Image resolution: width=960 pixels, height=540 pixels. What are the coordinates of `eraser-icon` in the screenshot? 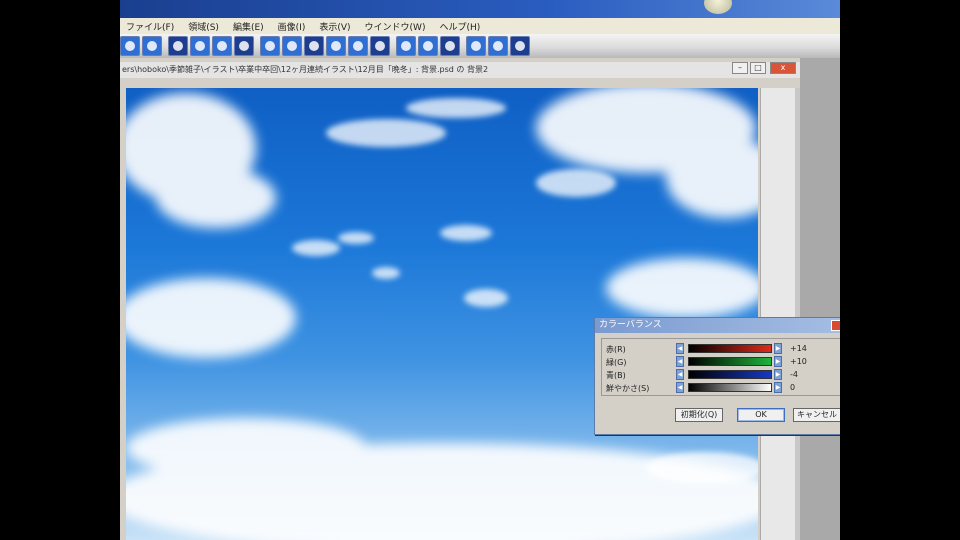 It's located at (428, 46).